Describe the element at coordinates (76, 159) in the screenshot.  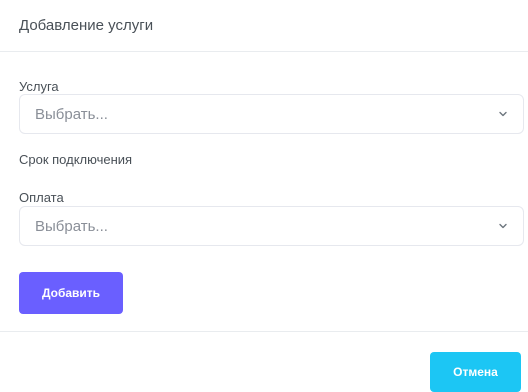
I see `connection-term-label: Срок подключения` at that location.